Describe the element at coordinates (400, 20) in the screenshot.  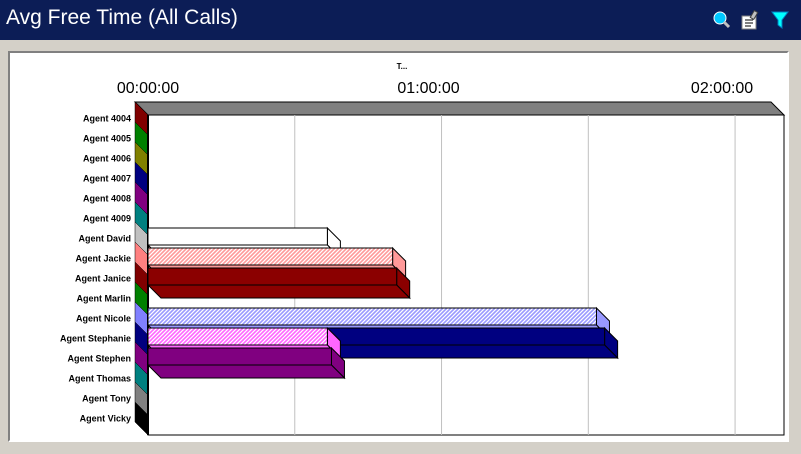
I see `window-titlebar: Avg Free Time (All Calls)` at that location.